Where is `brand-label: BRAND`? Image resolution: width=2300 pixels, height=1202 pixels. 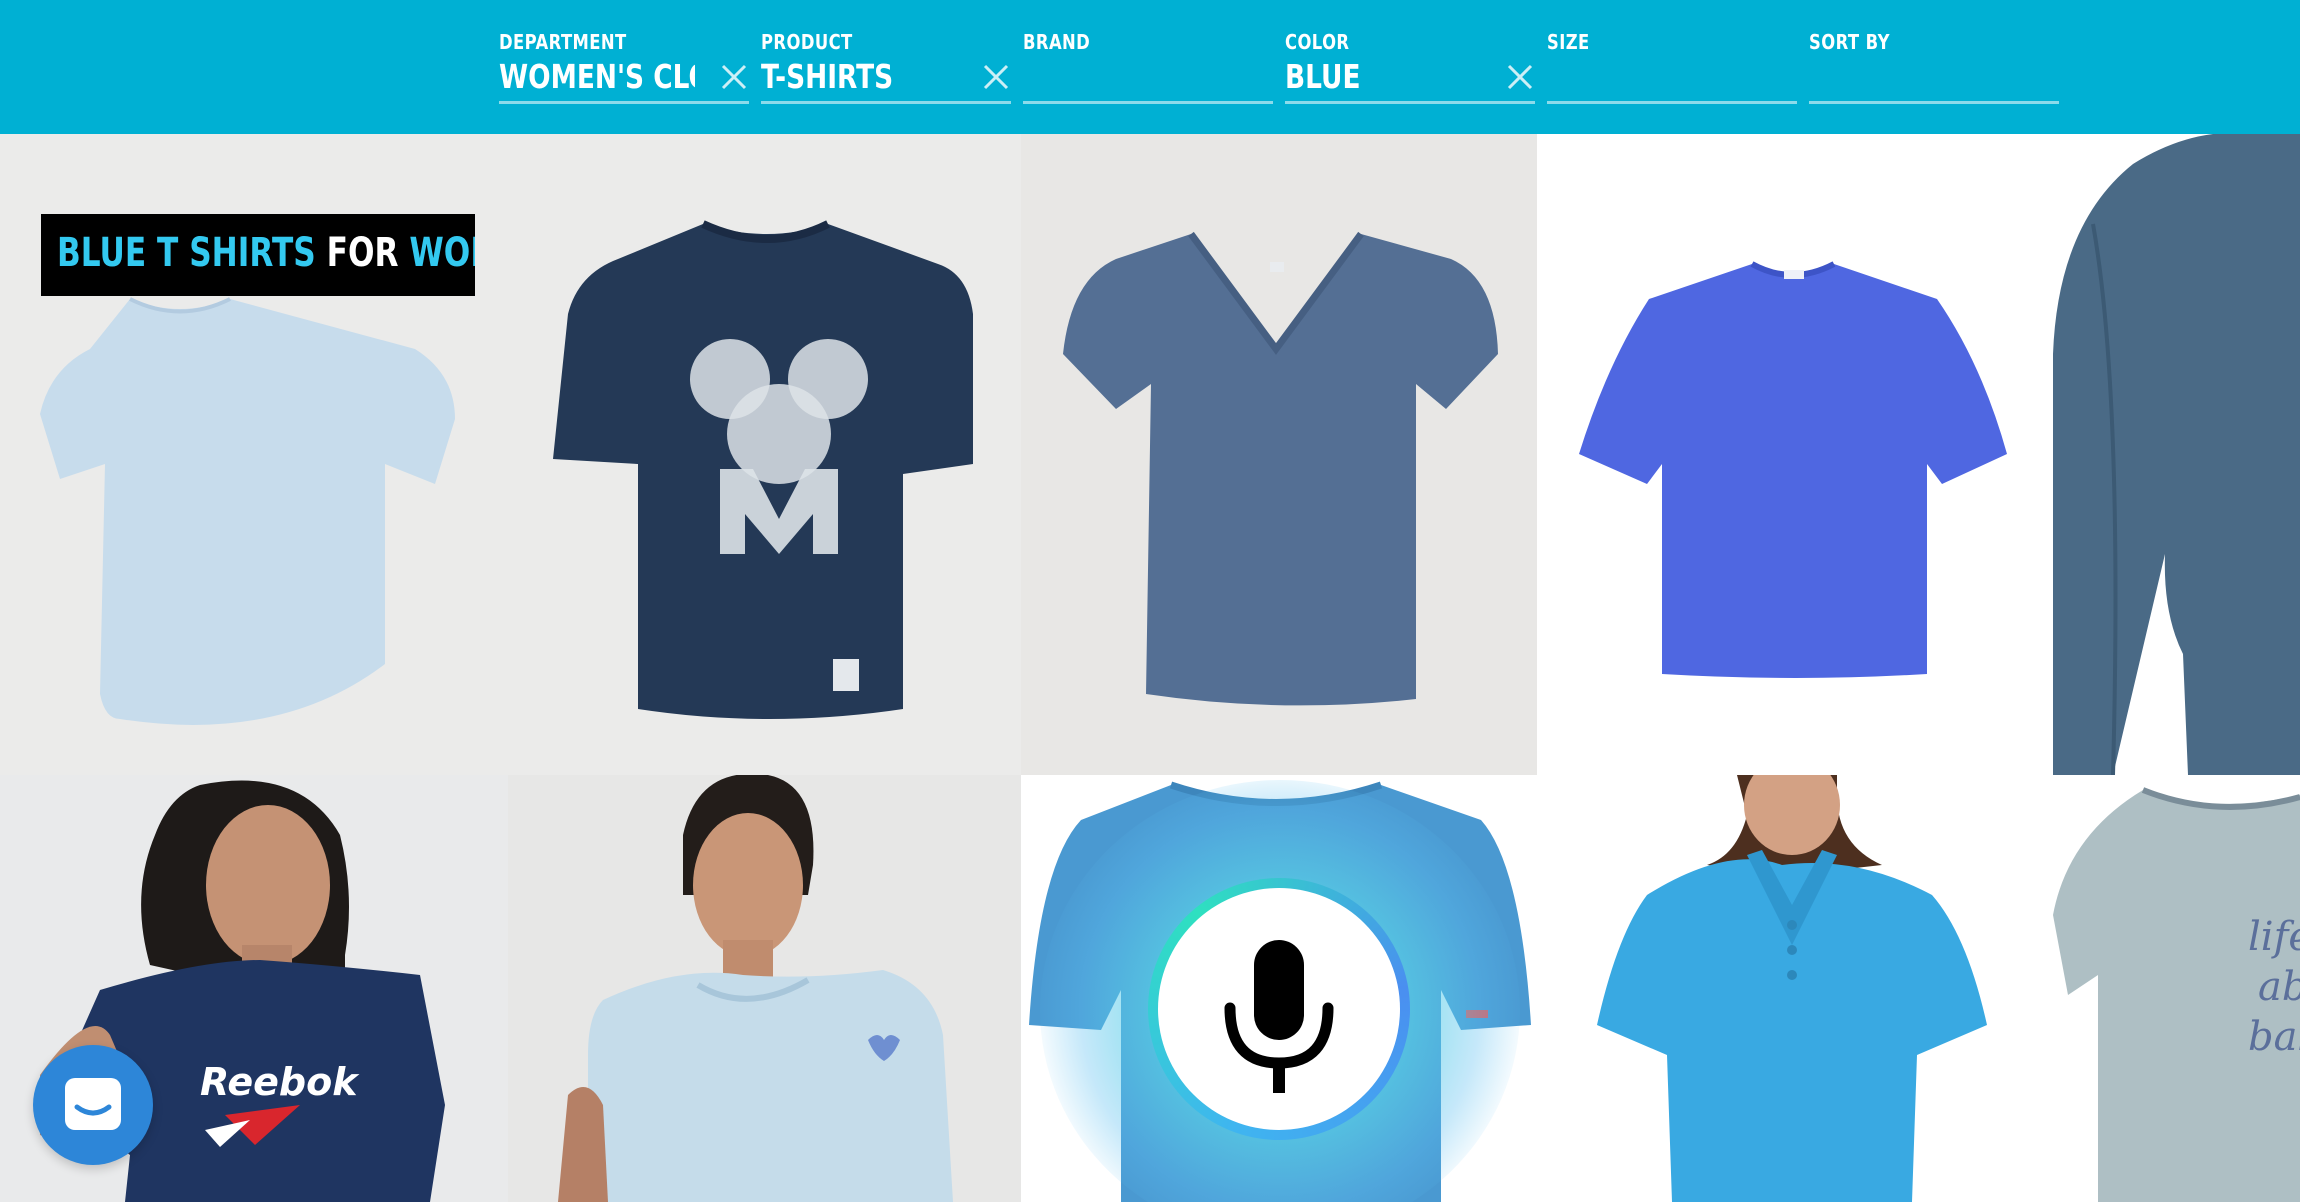
brand-label: BRAND is located at coordinates (1057, 42).